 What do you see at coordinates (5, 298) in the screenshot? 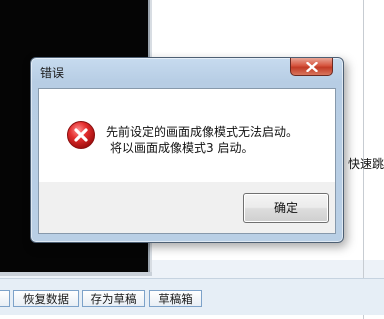
I see `toolbar-button-partial` at bounding box center [5, 298].